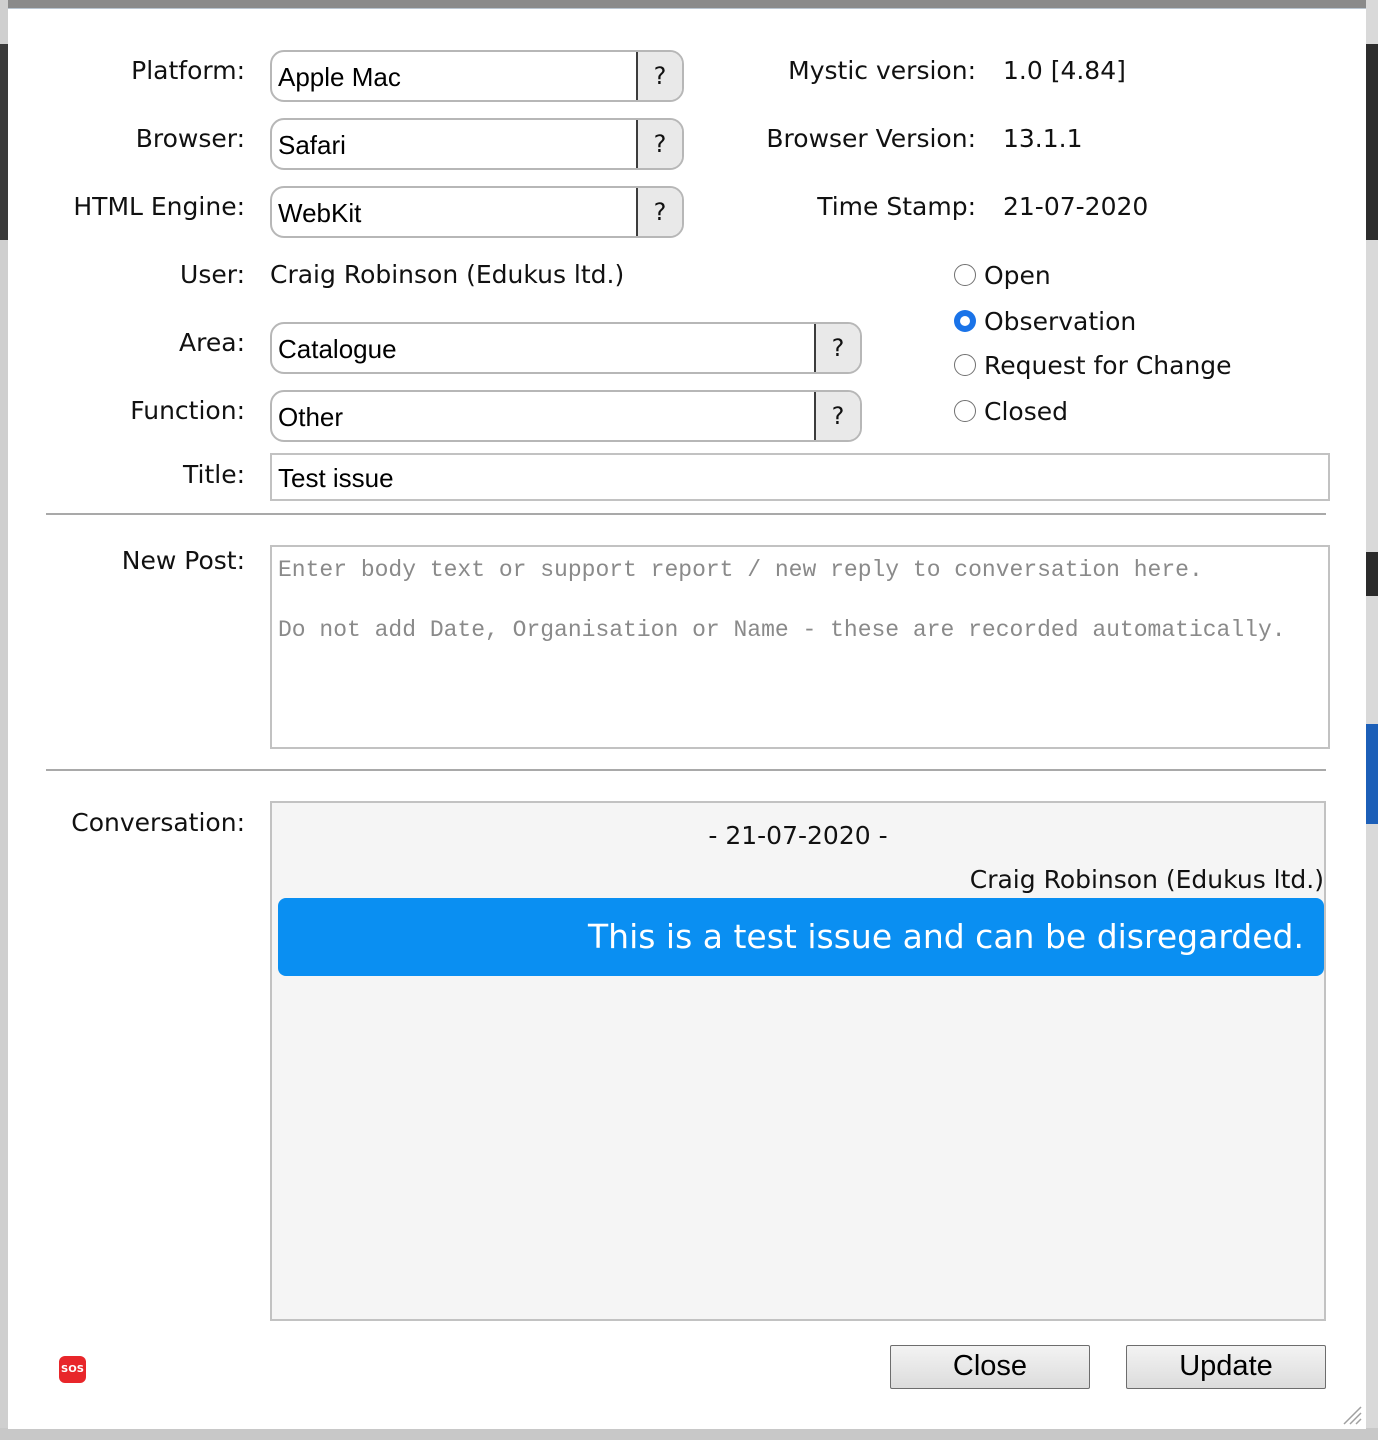  What do you see at coordinates (800, 647) in the screenshot?
I see `new-post-textarea` at bounding box center [800, 647].